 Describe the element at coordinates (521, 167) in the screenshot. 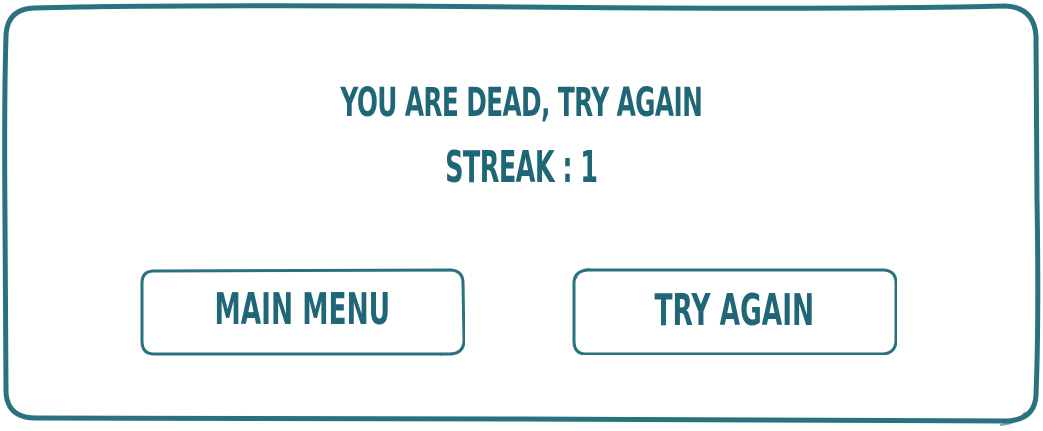

I see `streak-counter: STREAK : 1` at that location.